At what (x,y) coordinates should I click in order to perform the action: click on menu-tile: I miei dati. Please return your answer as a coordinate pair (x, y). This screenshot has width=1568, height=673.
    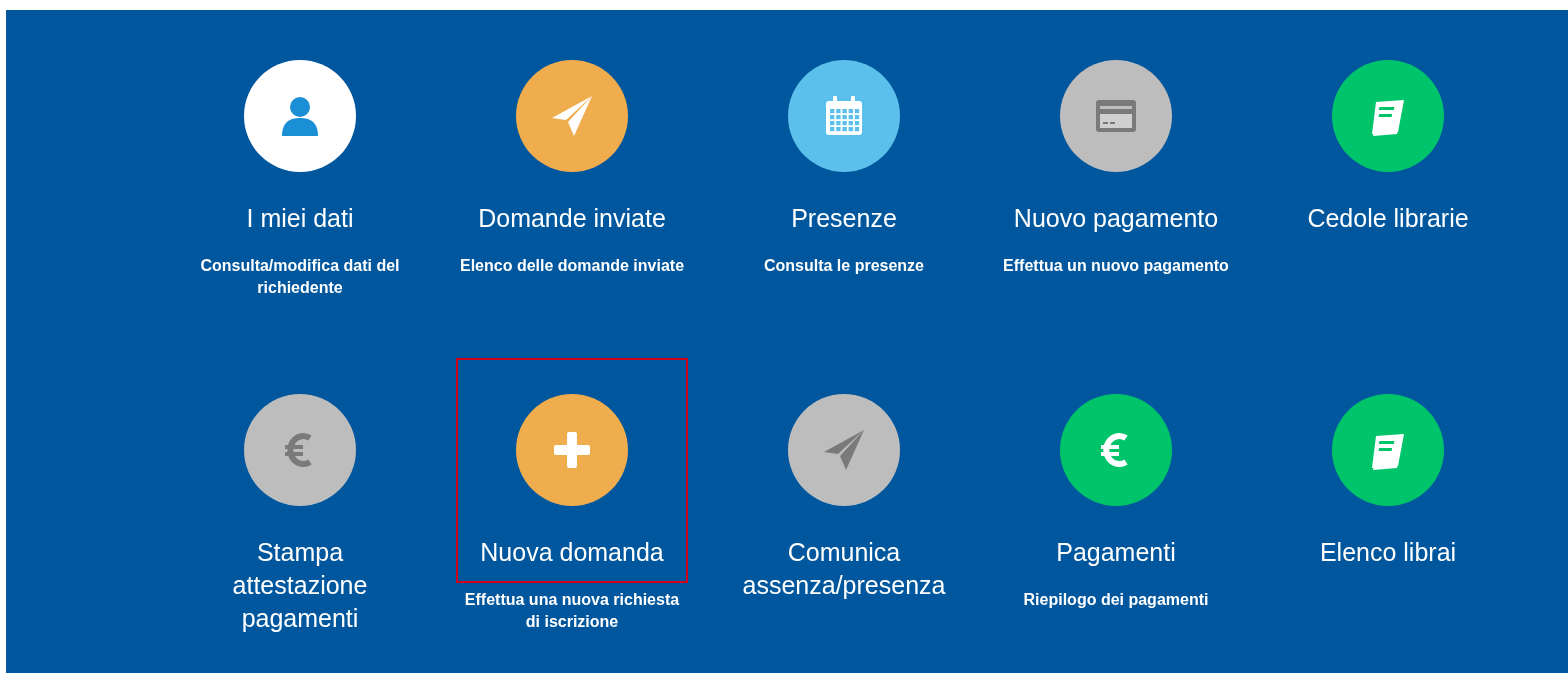
    Looking at the image, I should click on (300, 136).